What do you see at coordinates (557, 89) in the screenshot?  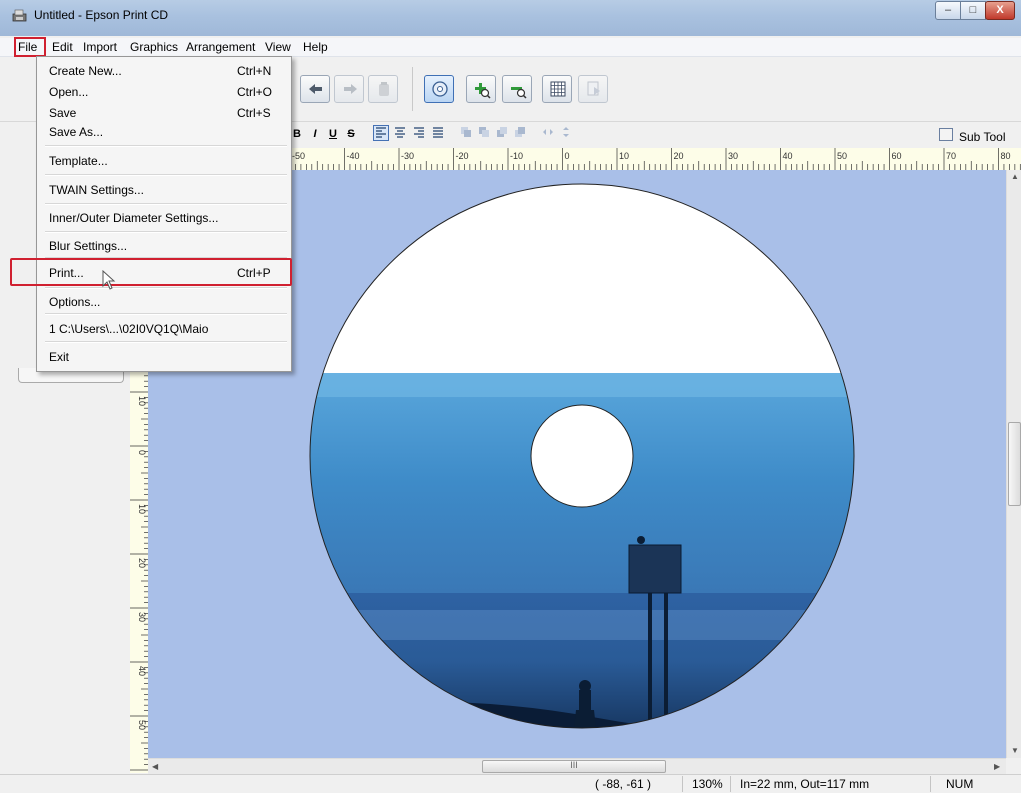 I see `grid-button` at bounding box center [557, 89].